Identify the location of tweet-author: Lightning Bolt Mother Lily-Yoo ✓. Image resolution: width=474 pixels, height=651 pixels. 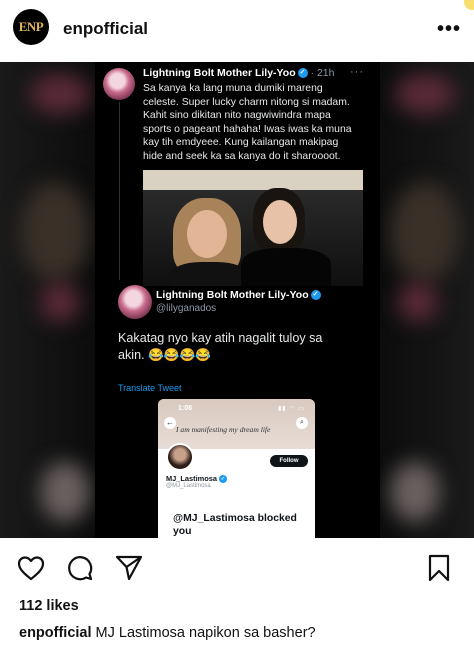
(238, 295).